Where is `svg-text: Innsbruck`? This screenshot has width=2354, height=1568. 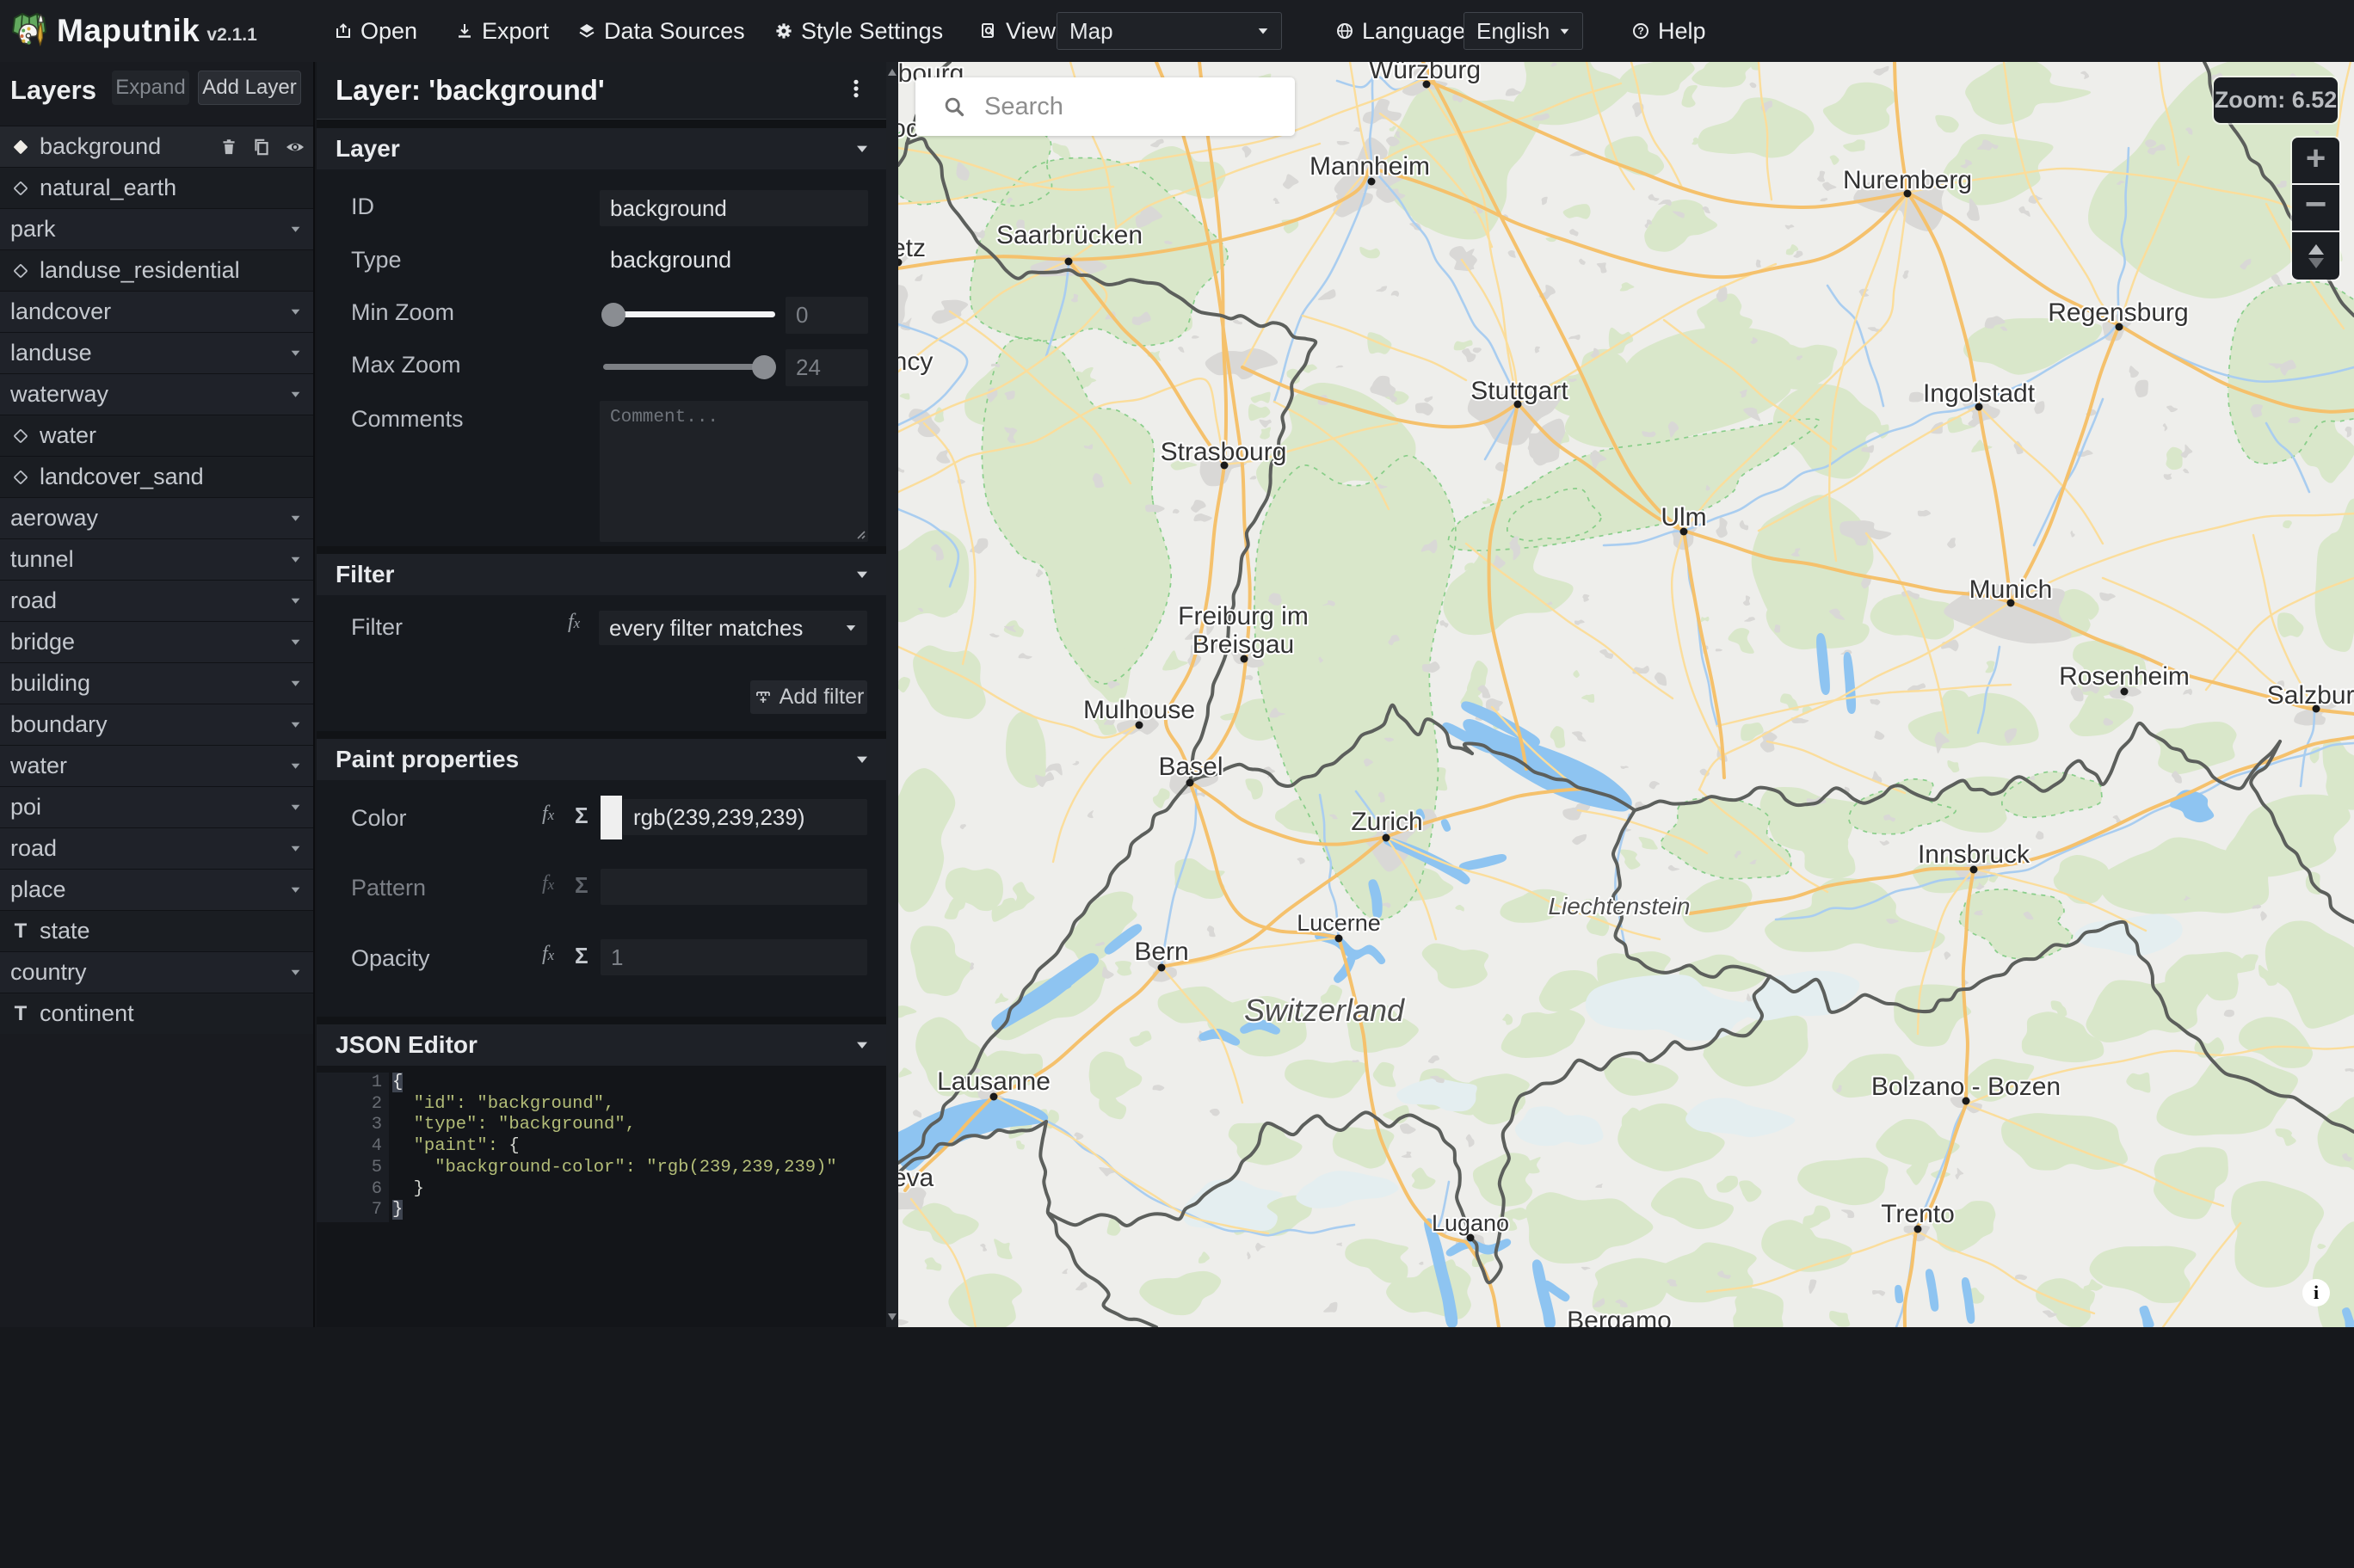 svg-text: Innsbruck is located at coordinates (1974, 855).